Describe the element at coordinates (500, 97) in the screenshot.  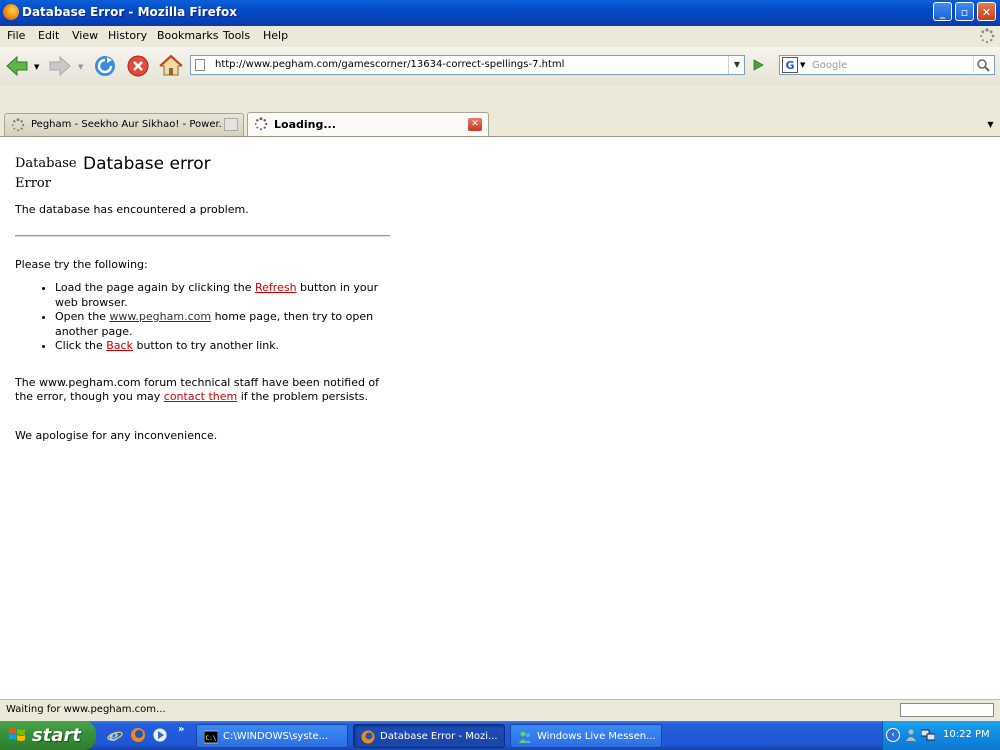
I see `bookmarks-toolbar` at that location.